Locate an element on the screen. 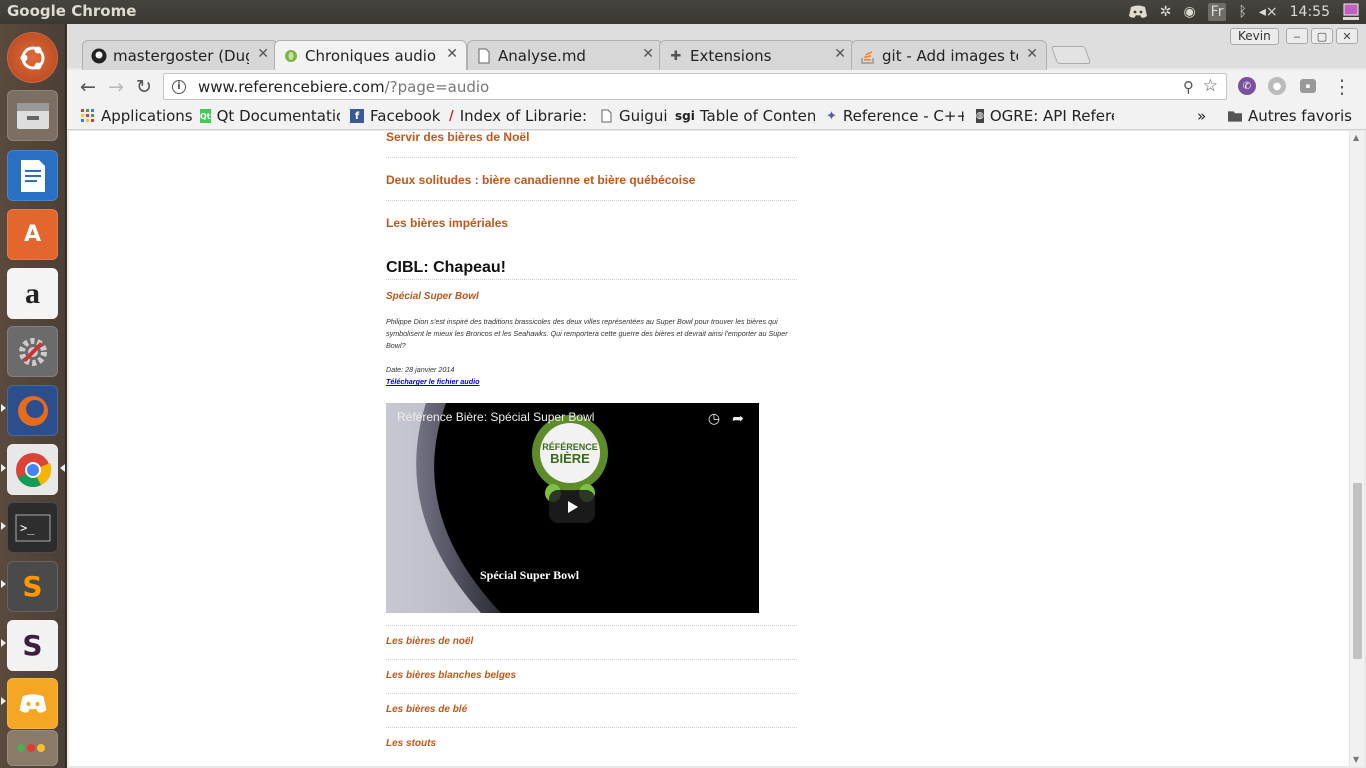  unity-launcher: A a >_ S S is located at coordinates (33, 396).